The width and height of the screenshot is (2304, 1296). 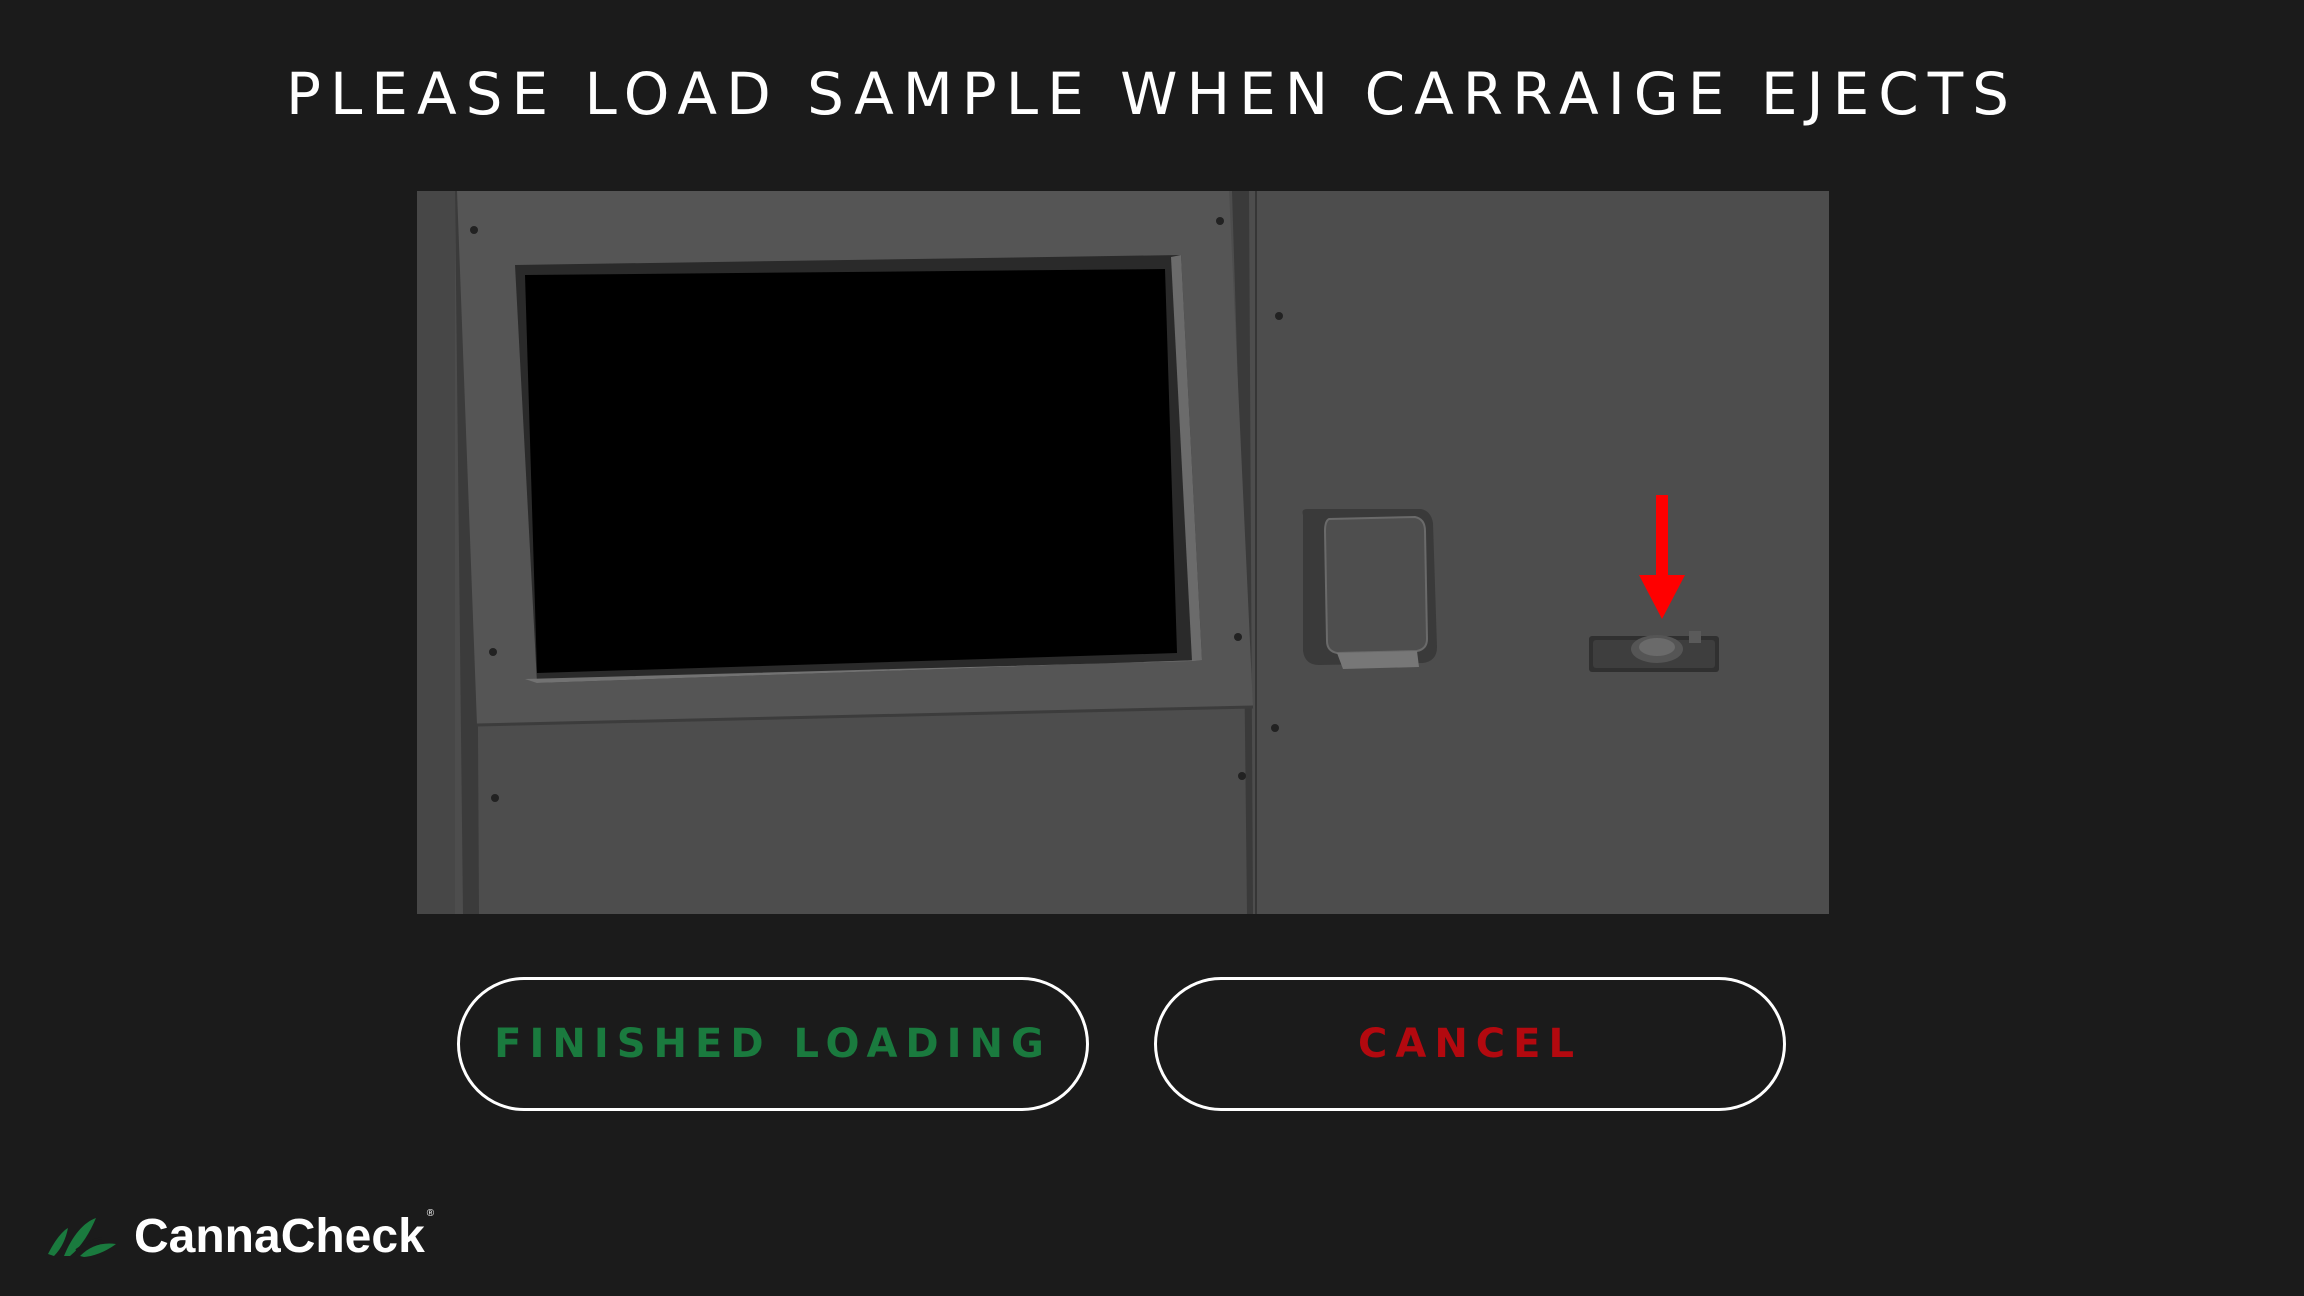 I want to click on cancel-button: CANCEL, so click(x=1470, y=1044).